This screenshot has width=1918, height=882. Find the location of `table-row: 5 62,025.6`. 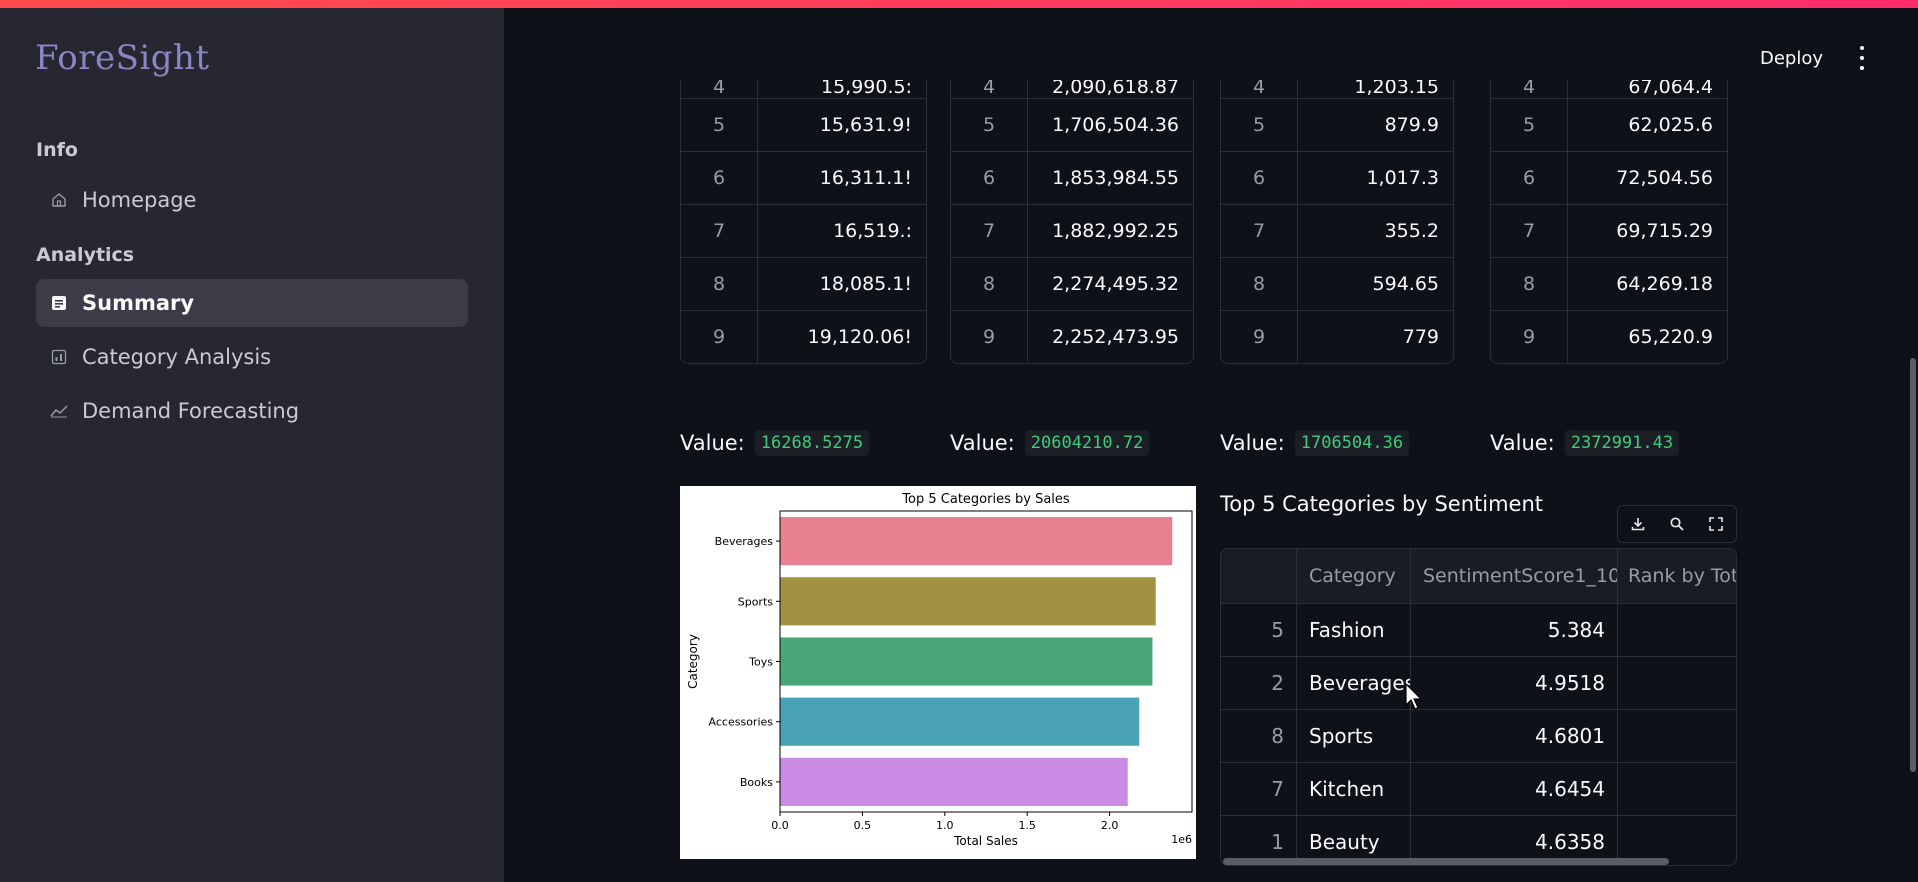

table-row: 5 62,025.6 is located at coordinates (1609, 124).